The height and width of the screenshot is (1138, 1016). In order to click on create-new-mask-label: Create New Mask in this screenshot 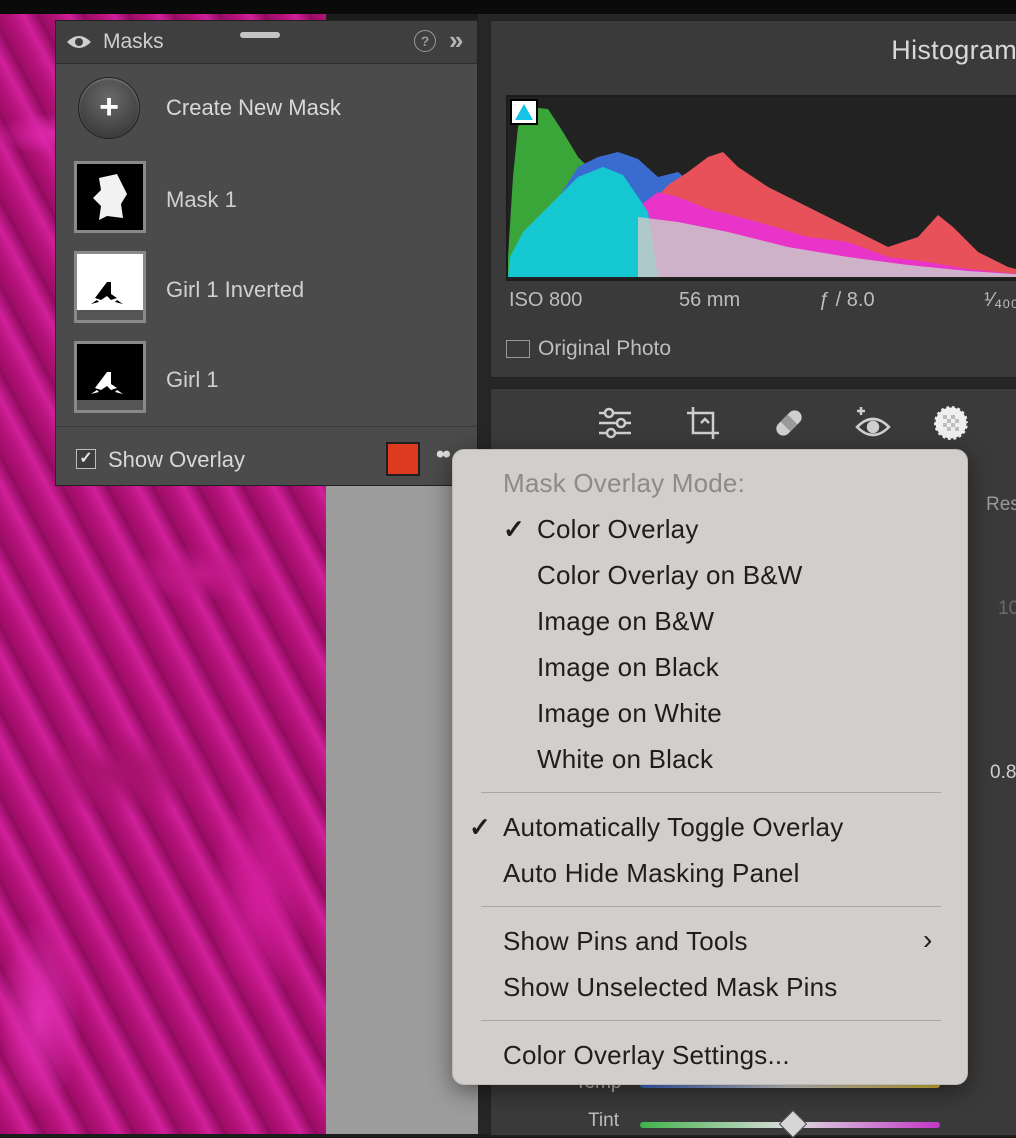, I will do `click(253, 108)`.